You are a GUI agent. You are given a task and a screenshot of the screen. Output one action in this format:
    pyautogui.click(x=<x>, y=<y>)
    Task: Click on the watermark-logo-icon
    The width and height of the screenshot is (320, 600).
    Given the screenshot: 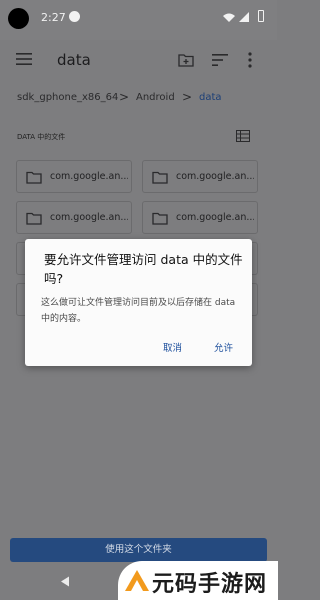 What is the action you would take?
    pyautogui.click(x=137, y=580)
    